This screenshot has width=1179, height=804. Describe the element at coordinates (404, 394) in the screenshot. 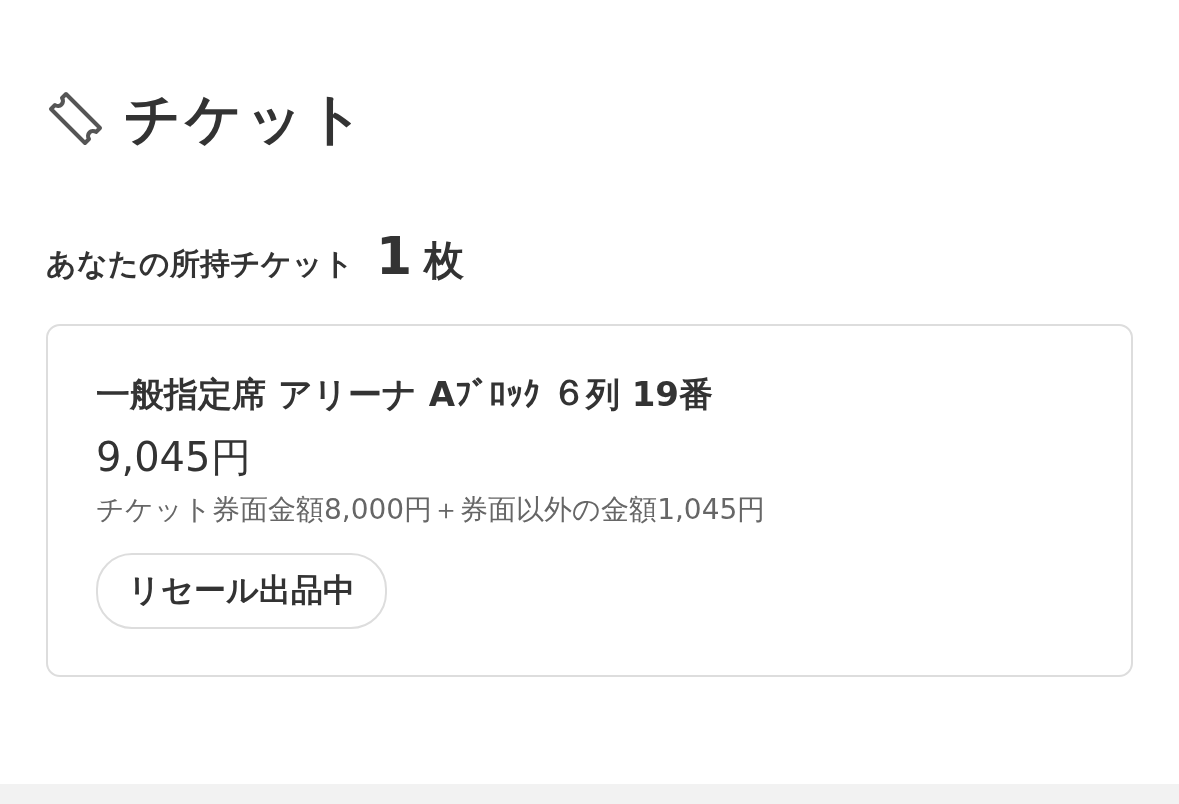

I see `seat-info: 一般指定席 アリーナ Aﾌﾞﾛｯｸ ６列 19番` at that location.